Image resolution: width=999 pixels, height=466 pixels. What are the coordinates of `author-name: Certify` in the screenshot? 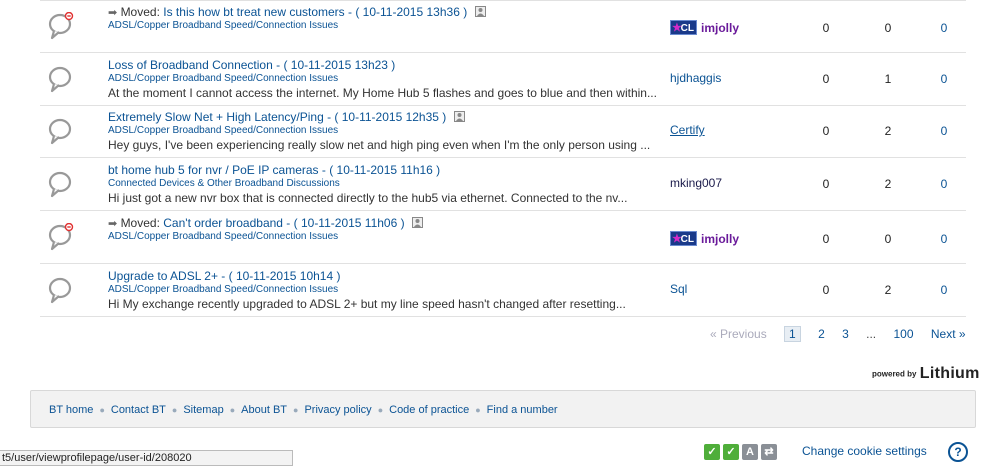 It's located at (687, 130).